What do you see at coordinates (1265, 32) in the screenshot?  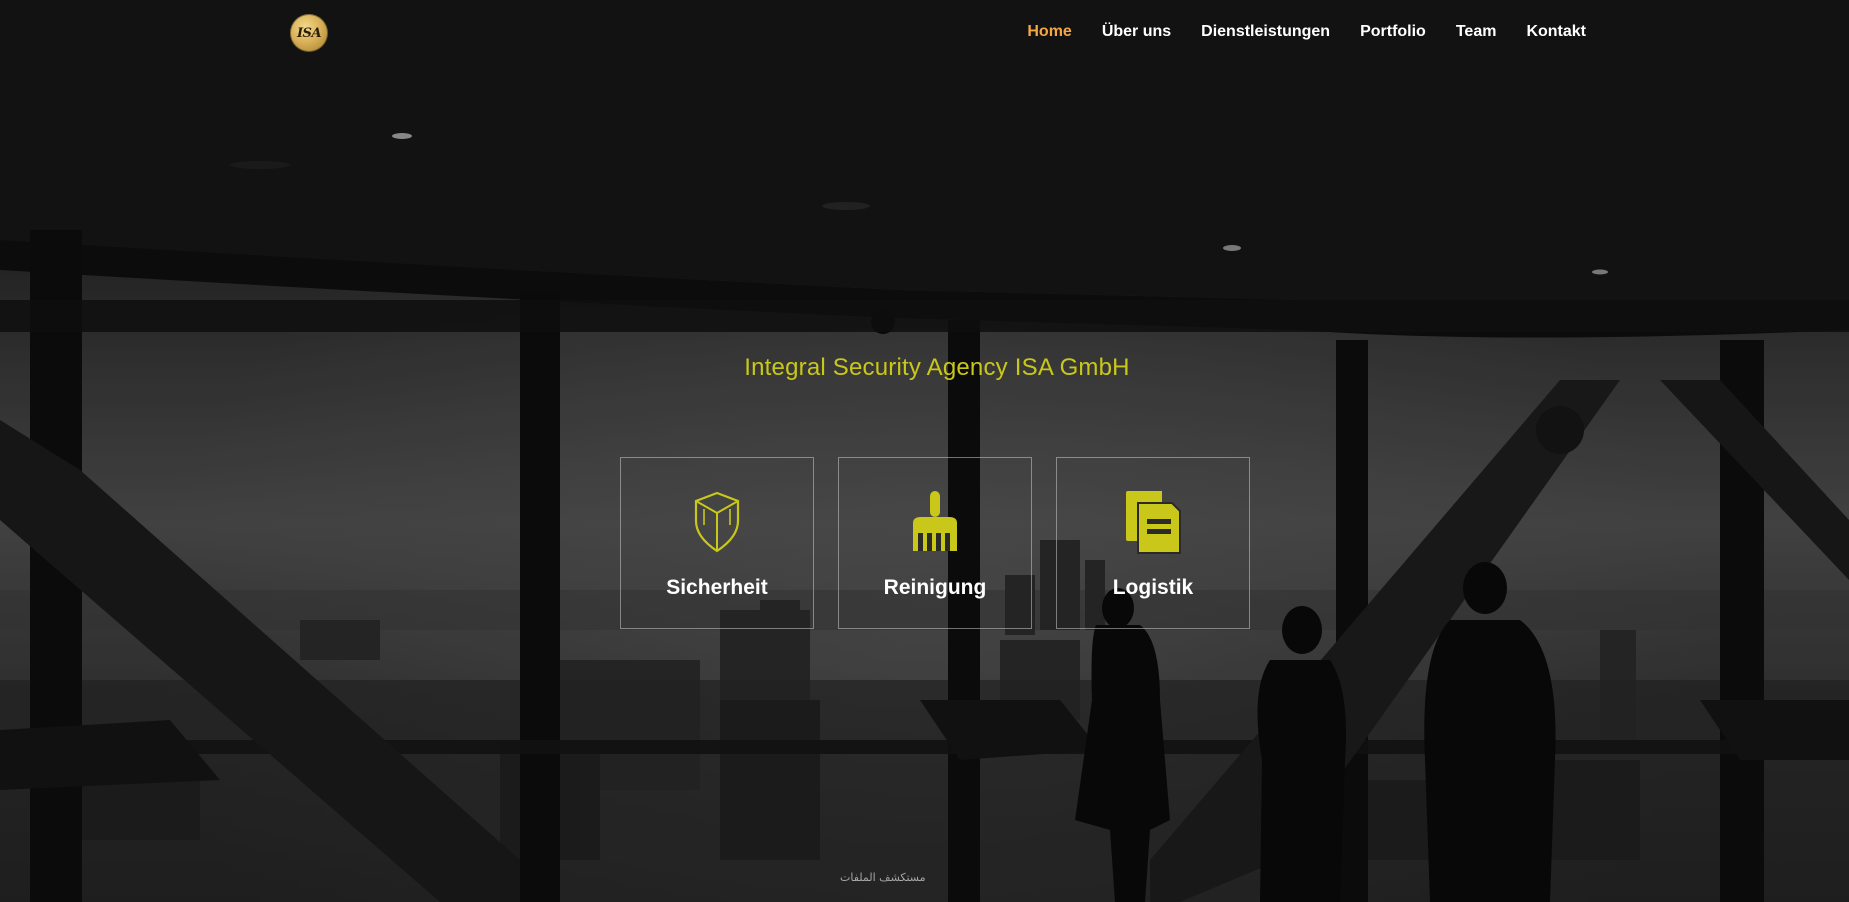 I see `nav-item-services: Dienstleistungen` at bounding box center [1265, 32].